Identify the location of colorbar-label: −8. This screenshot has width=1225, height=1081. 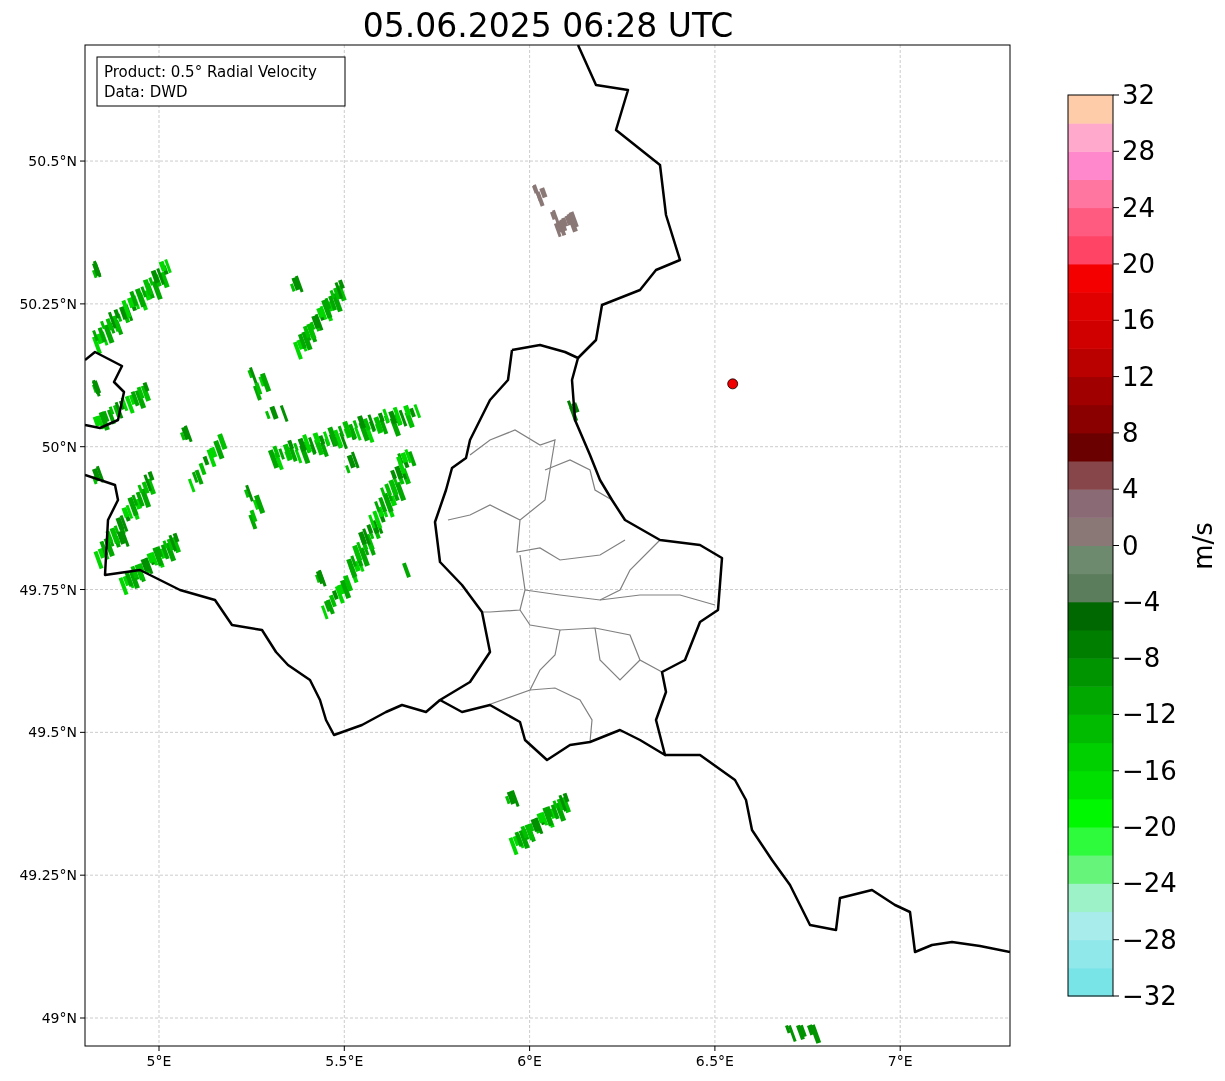
(1141, 658).